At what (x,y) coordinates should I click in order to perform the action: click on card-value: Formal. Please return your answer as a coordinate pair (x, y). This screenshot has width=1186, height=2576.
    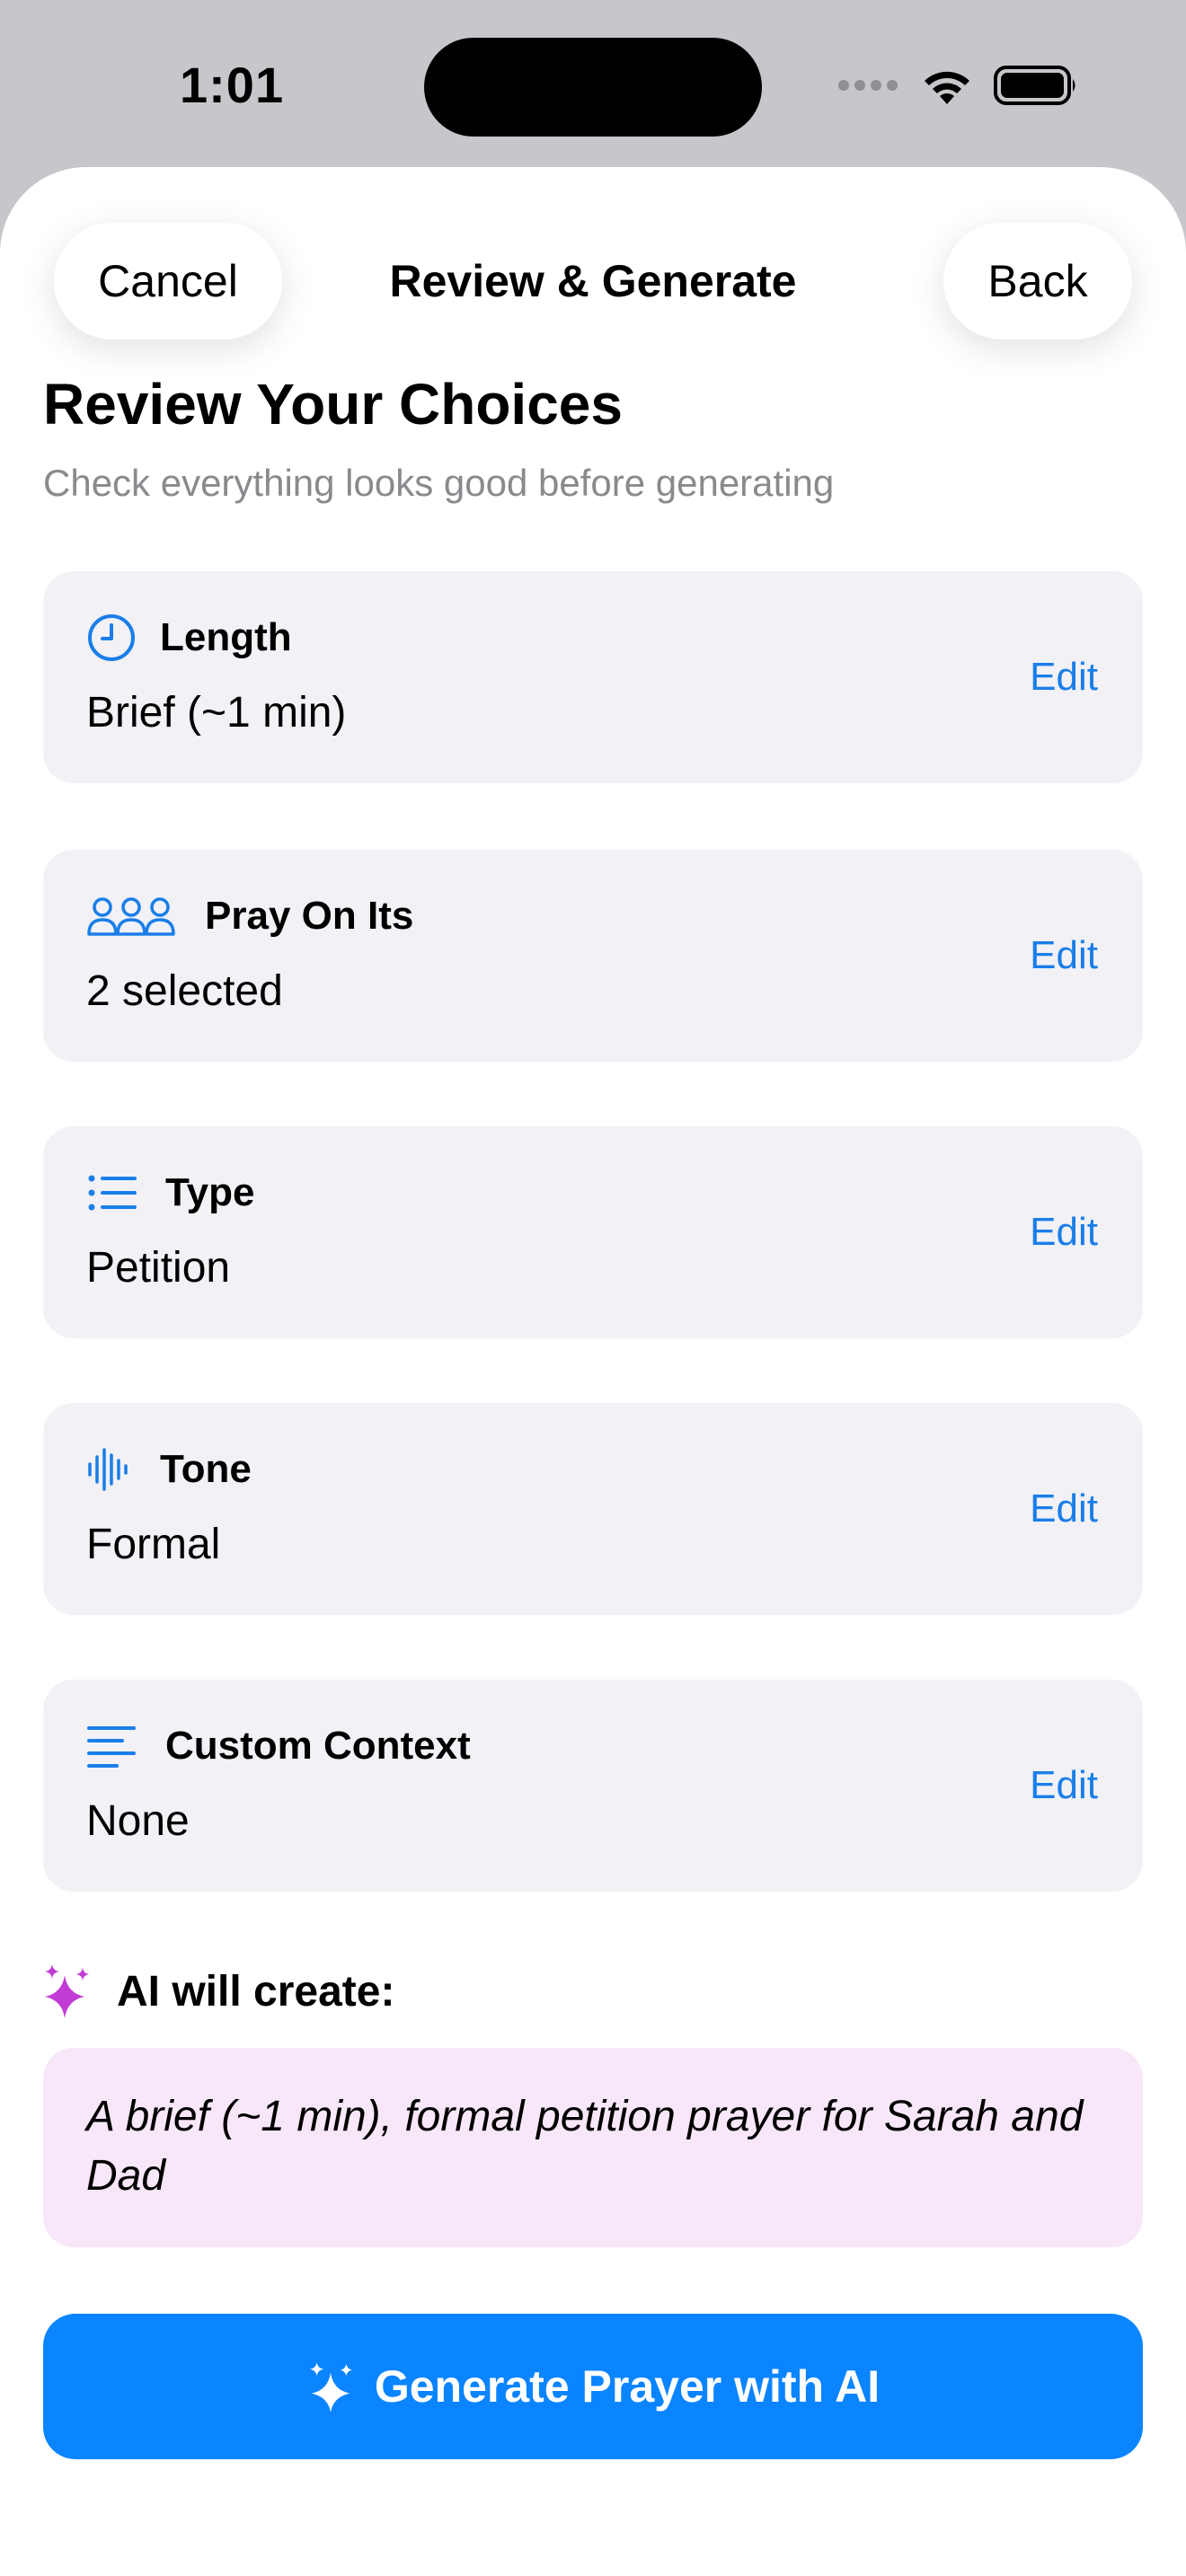
    Looking at the image, I should click on (153, 1544).